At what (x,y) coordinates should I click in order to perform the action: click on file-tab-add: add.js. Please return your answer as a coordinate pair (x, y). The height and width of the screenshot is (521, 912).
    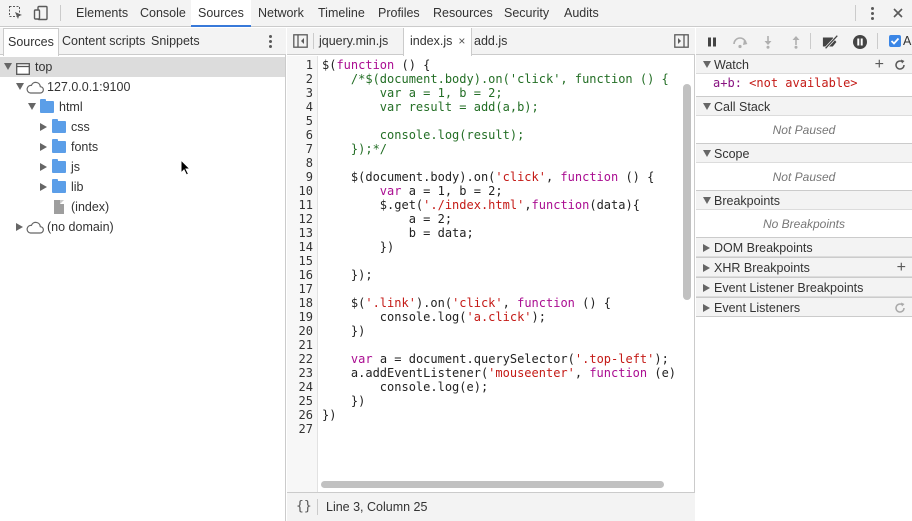
    Looking at the image, I should click on (490, 41).